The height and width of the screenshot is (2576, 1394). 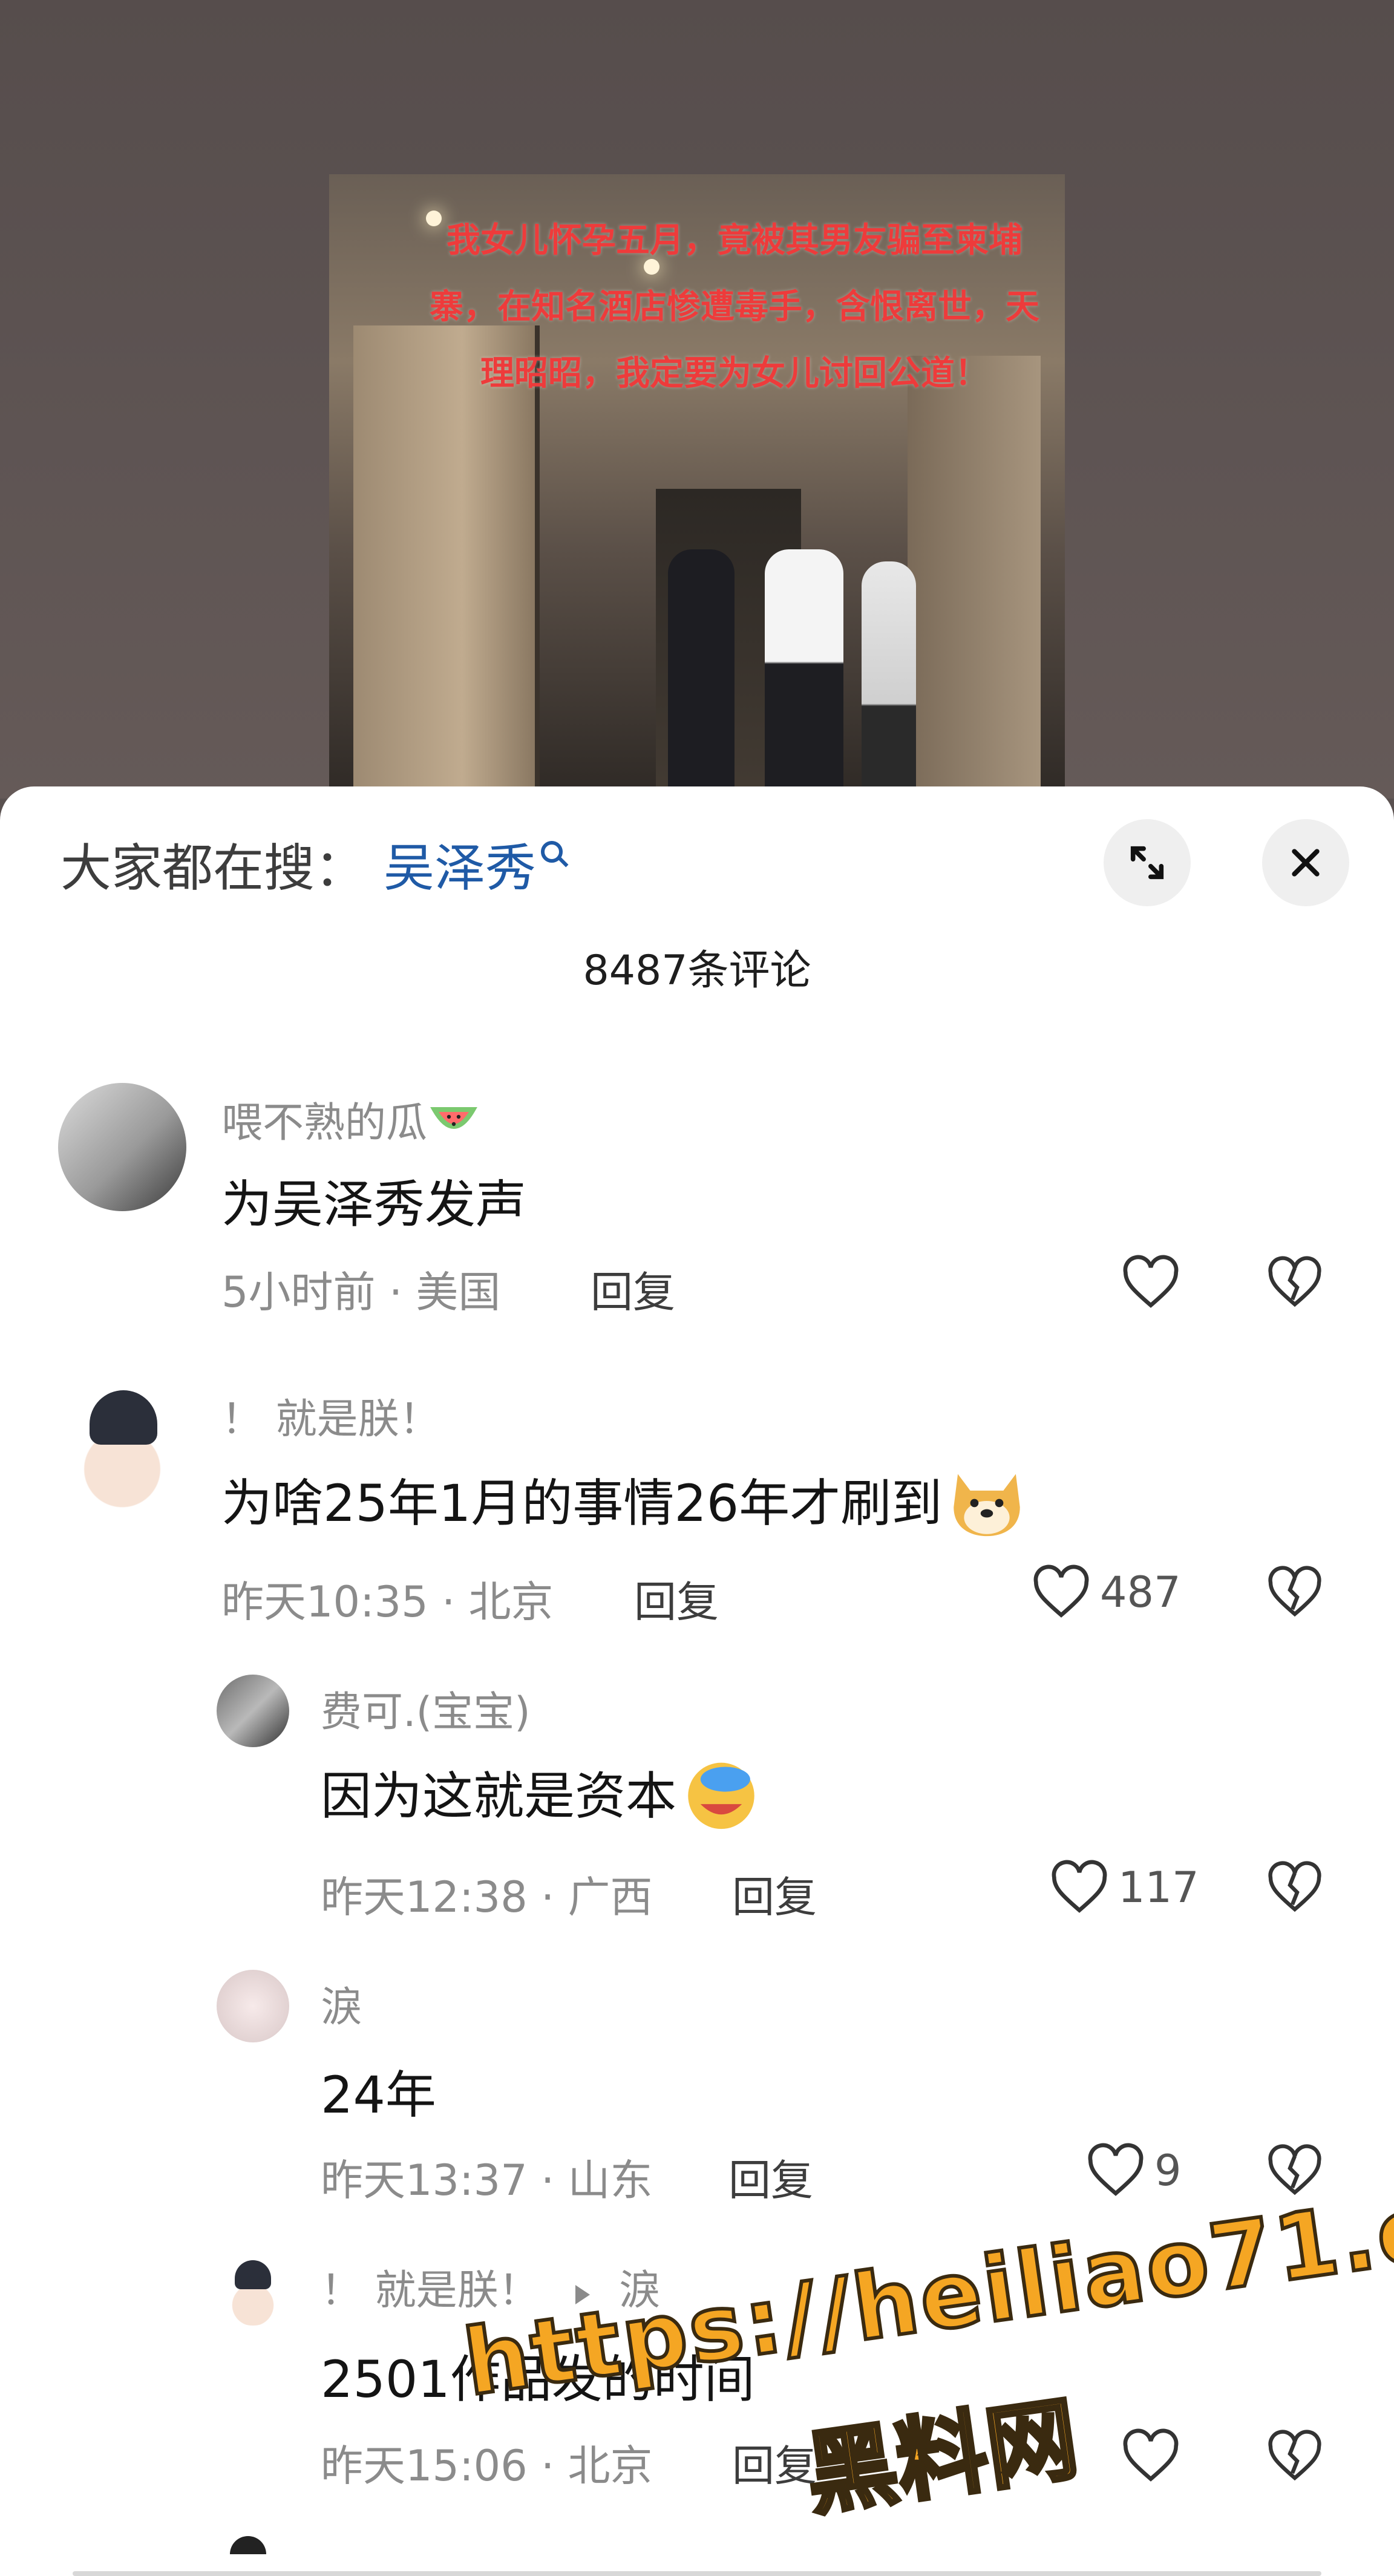 I want to click on comment-text: 因为这就是资本, so click(x=542, y=1799).